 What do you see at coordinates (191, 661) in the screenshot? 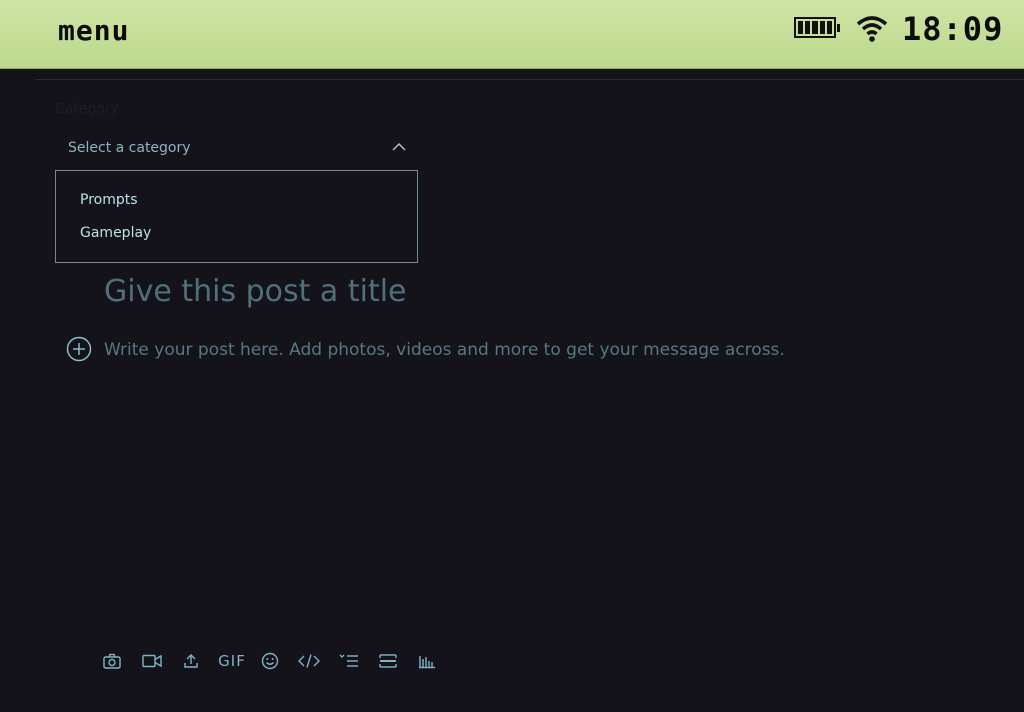
I see `upload-icon` at bounding box center [191, 661].